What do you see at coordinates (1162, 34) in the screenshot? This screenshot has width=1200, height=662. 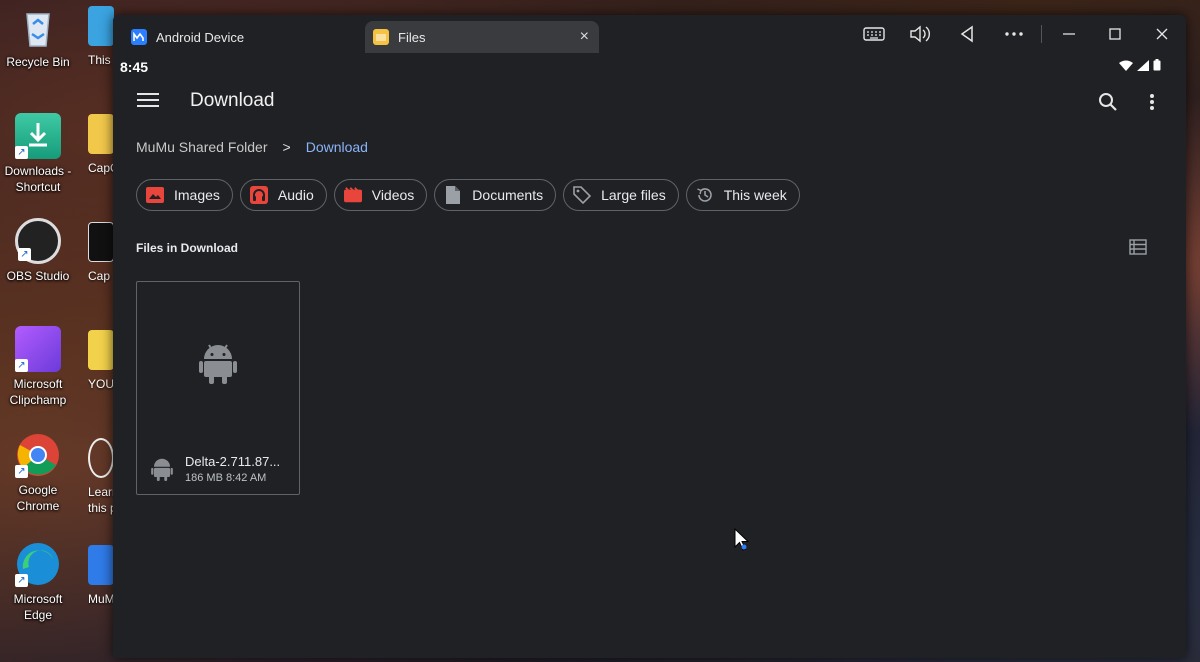 I see `close-window-icon` at bounding box center [1162, 34].